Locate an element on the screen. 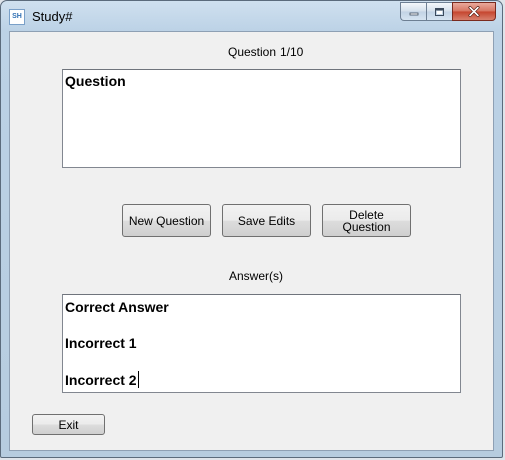  new-question-label: New Question is located at coordinates (166, 220).